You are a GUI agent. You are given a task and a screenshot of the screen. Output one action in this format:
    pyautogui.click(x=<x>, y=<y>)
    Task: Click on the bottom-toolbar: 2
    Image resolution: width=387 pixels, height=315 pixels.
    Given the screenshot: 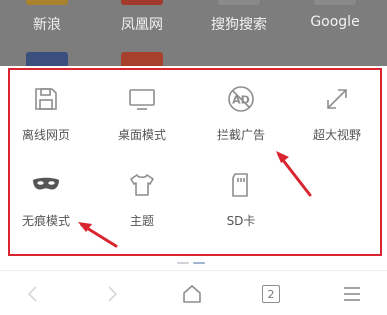 What is the action you would take?
    pyautogui.click(x=193, y=292)
    